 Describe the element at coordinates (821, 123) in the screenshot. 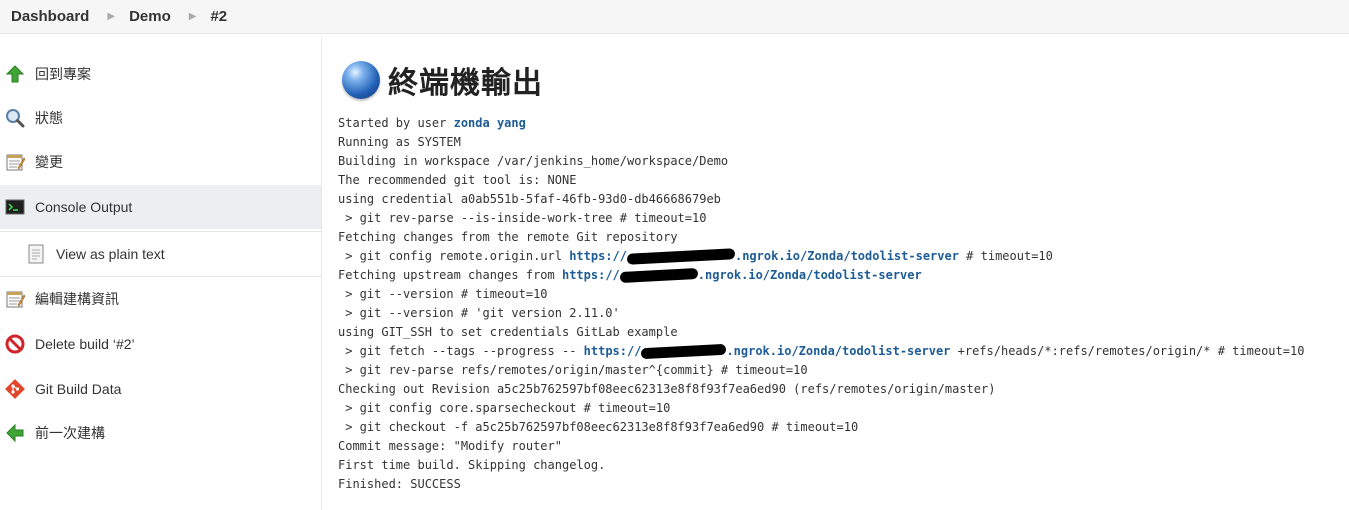

I see `console-line: Started by user zonda yang` at that location.